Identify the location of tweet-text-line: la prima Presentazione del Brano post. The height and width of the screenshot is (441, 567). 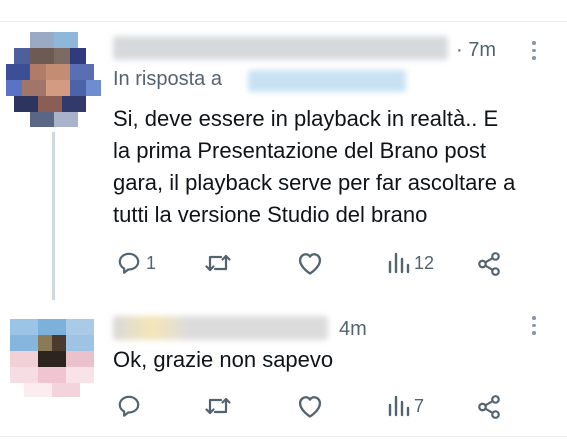
(299, 150).